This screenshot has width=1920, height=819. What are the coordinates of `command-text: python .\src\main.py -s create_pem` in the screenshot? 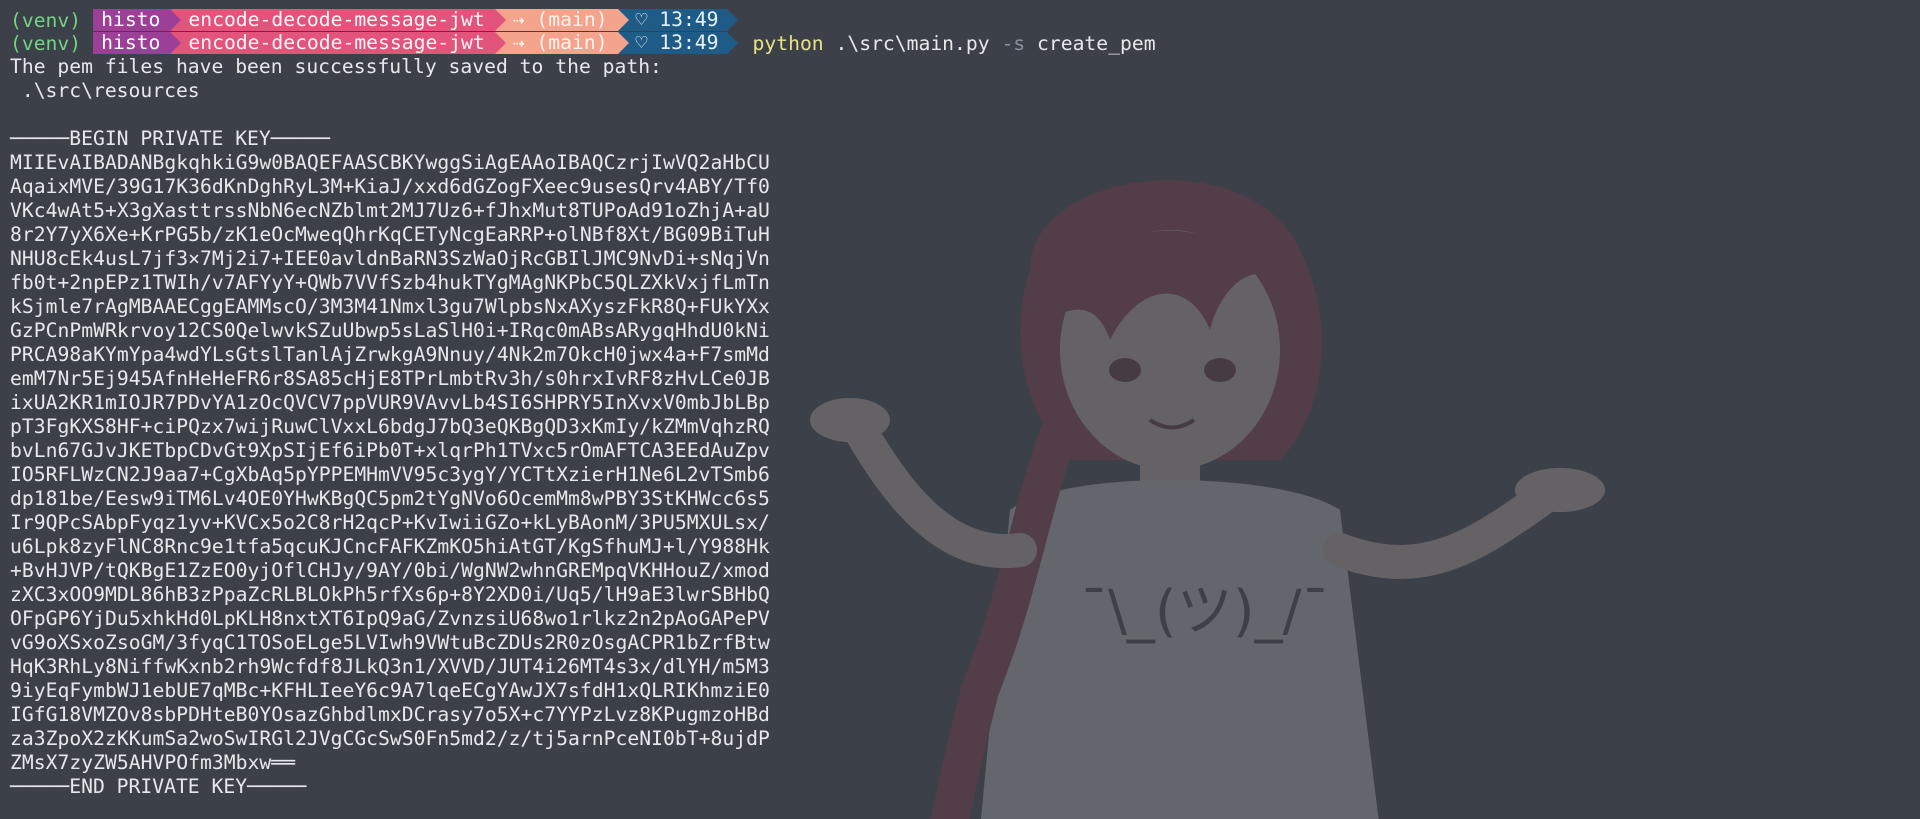 It's located at (954, 43).